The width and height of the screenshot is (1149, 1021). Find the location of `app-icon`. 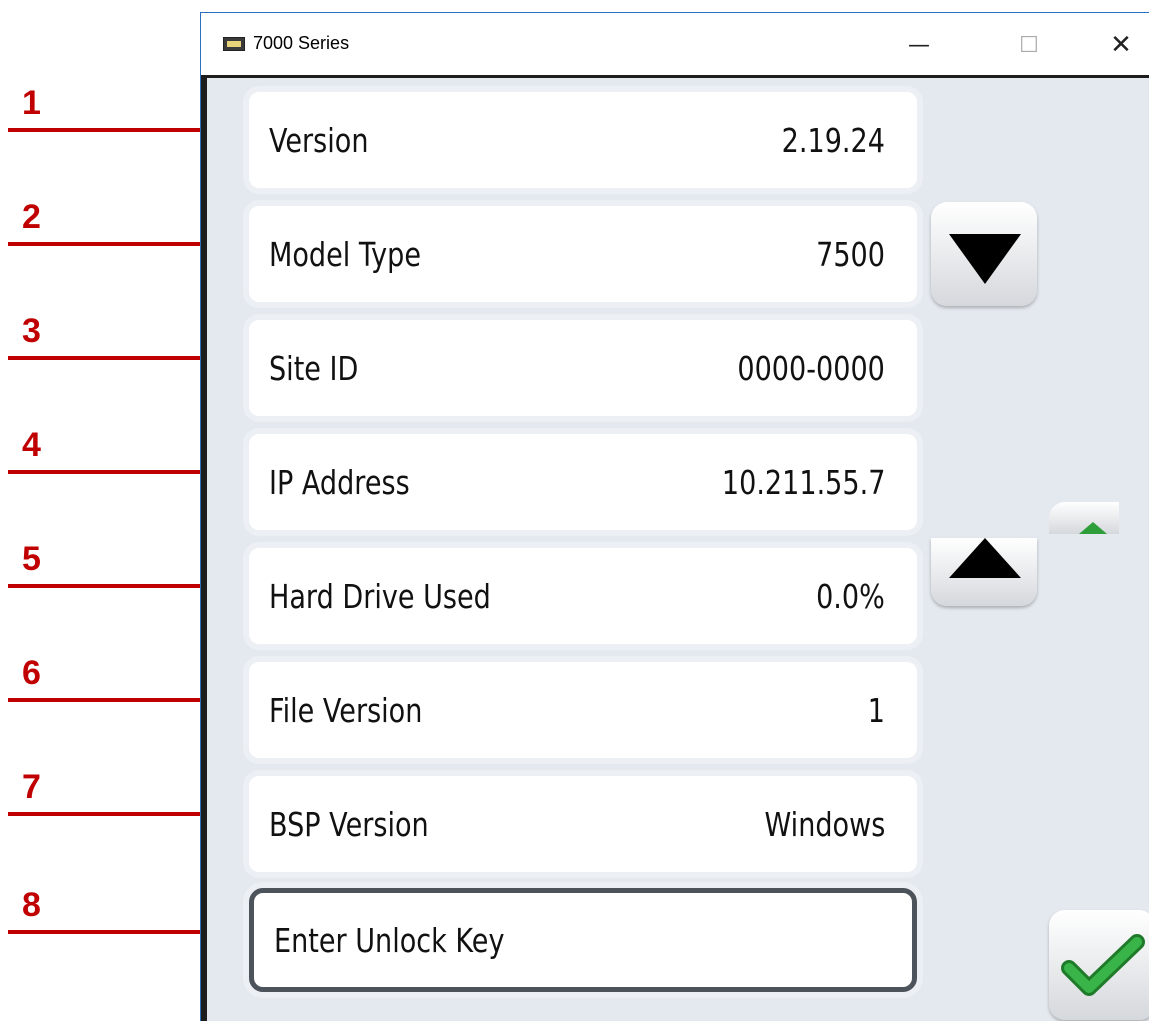

app-icon is located at coordinates (234, 44).